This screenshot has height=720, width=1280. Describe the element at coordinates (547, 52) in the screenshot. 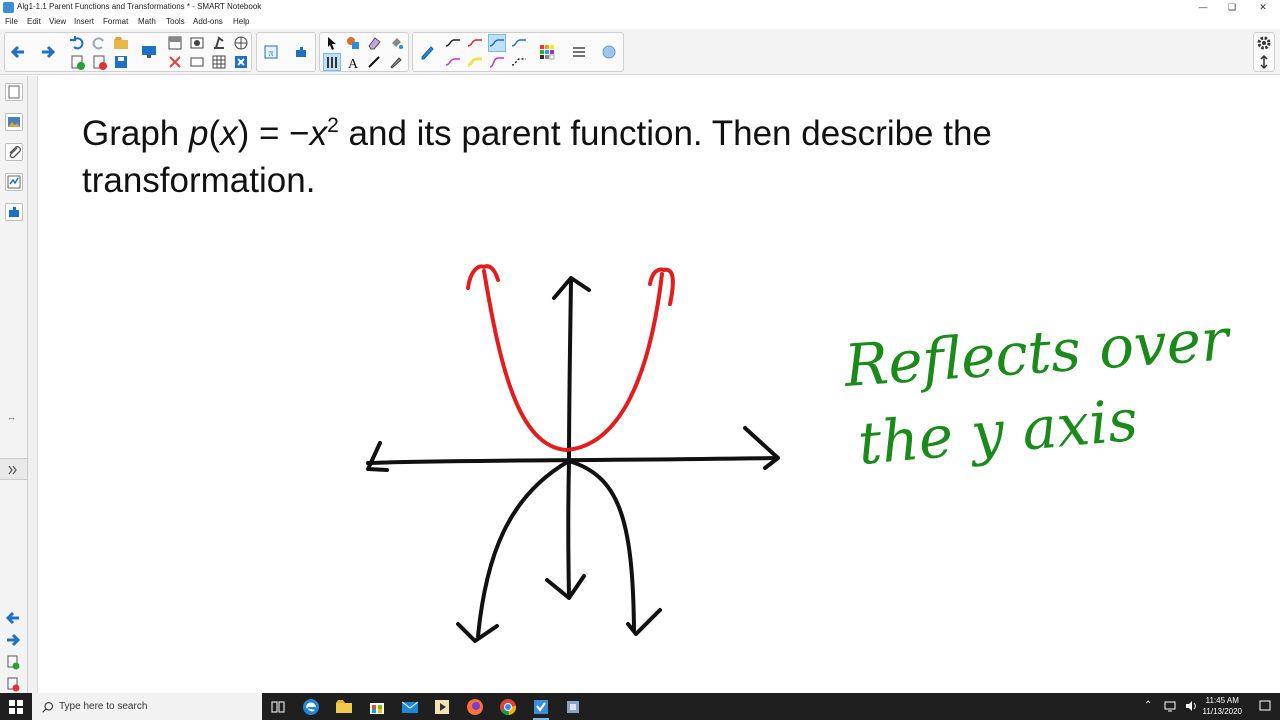

I see `color-palette-icon` at that location.